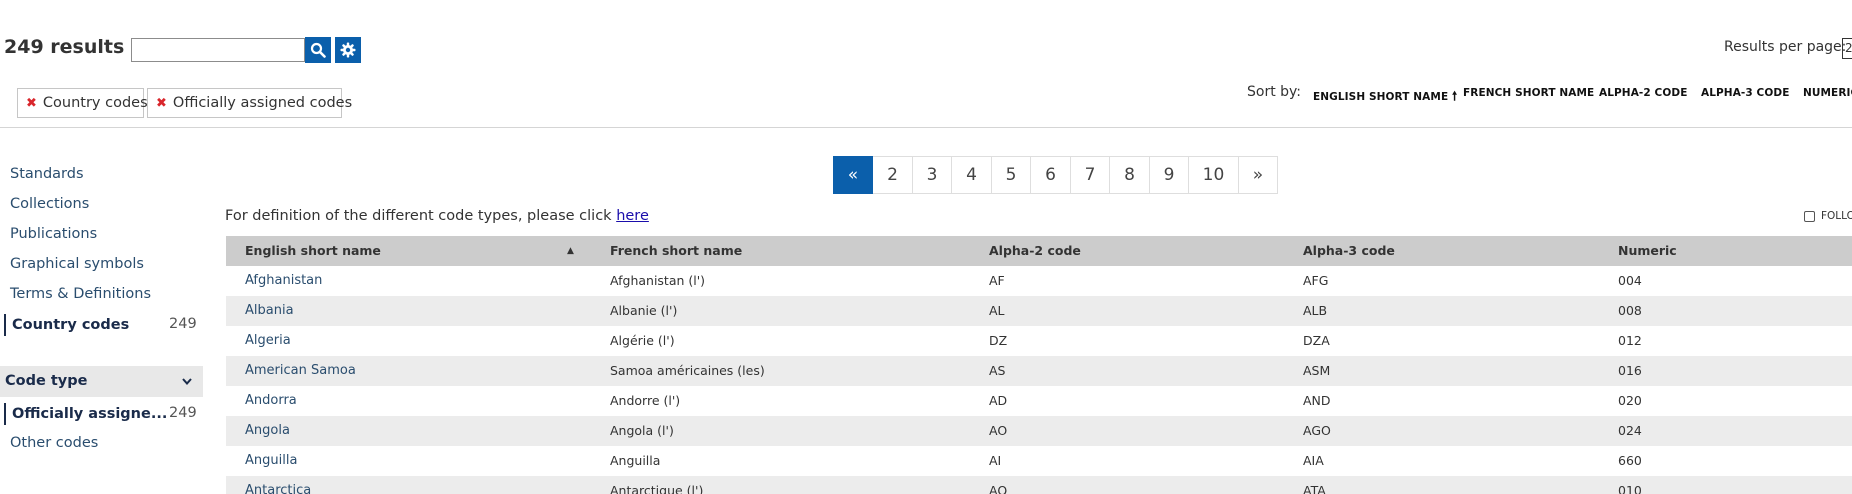 The height and width of the screenshot is (494, 1852). I want to click on filter-tag-country-codes: ✖ Country codes, so click(82, 103).